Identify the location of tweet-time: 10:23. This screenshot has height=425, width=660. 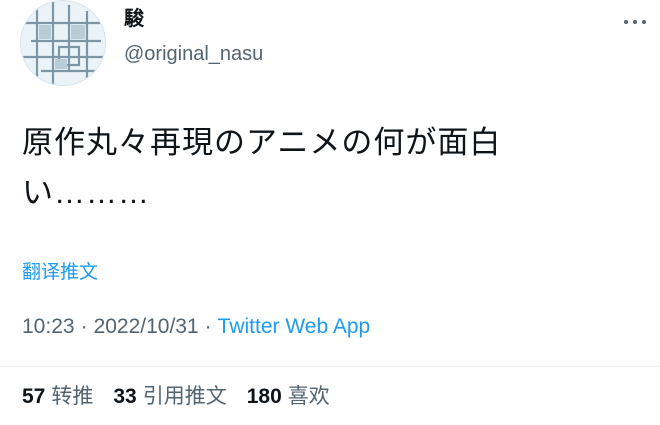
(48, 326).